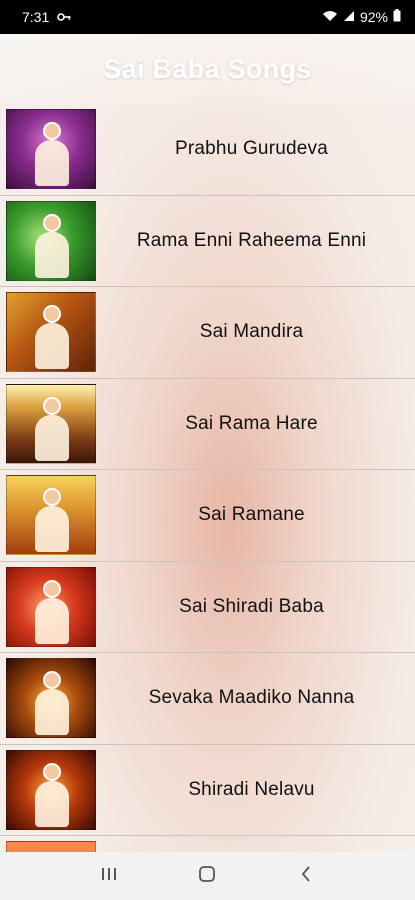 The image size is (415, 900). Describe the element at coordinates (251, 240) in the screenshot. I see `song-title: Rama Enni Raheema Enni` at that location.